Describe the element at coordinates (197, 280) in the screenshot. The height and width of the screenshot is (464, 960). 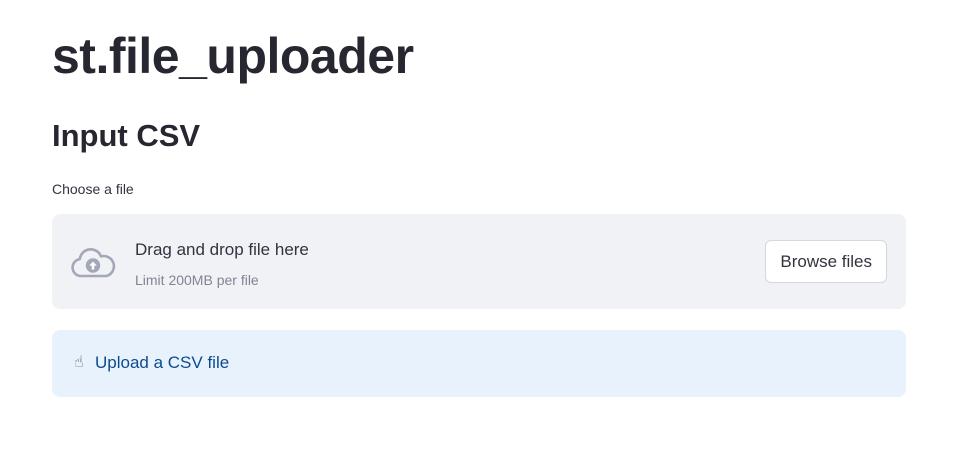
I see `dropzone-size-limit: Limit 200MB per file` at that location.